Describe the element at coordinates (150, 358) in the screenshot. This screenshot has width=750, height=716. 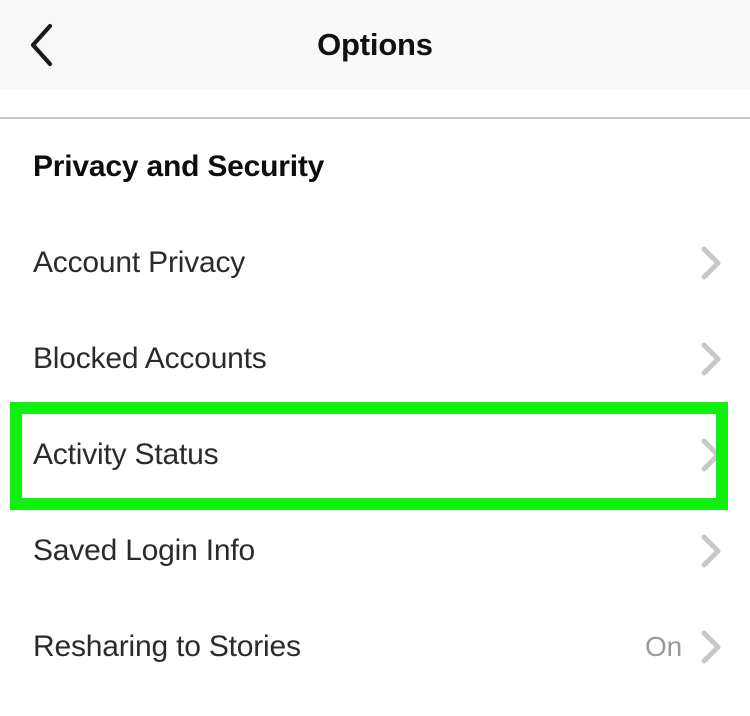
I see `list-item-label: Blocked Accounts` at that location.